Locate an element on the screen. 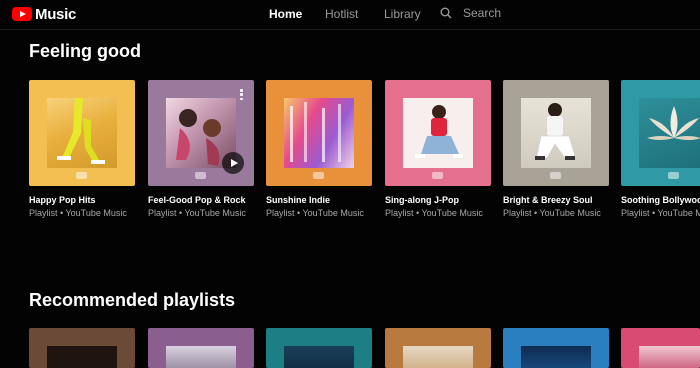 The width and height of the screenshot is (700, 368). nav-hotlist: Hotlist is located at coordinates (341, 14).